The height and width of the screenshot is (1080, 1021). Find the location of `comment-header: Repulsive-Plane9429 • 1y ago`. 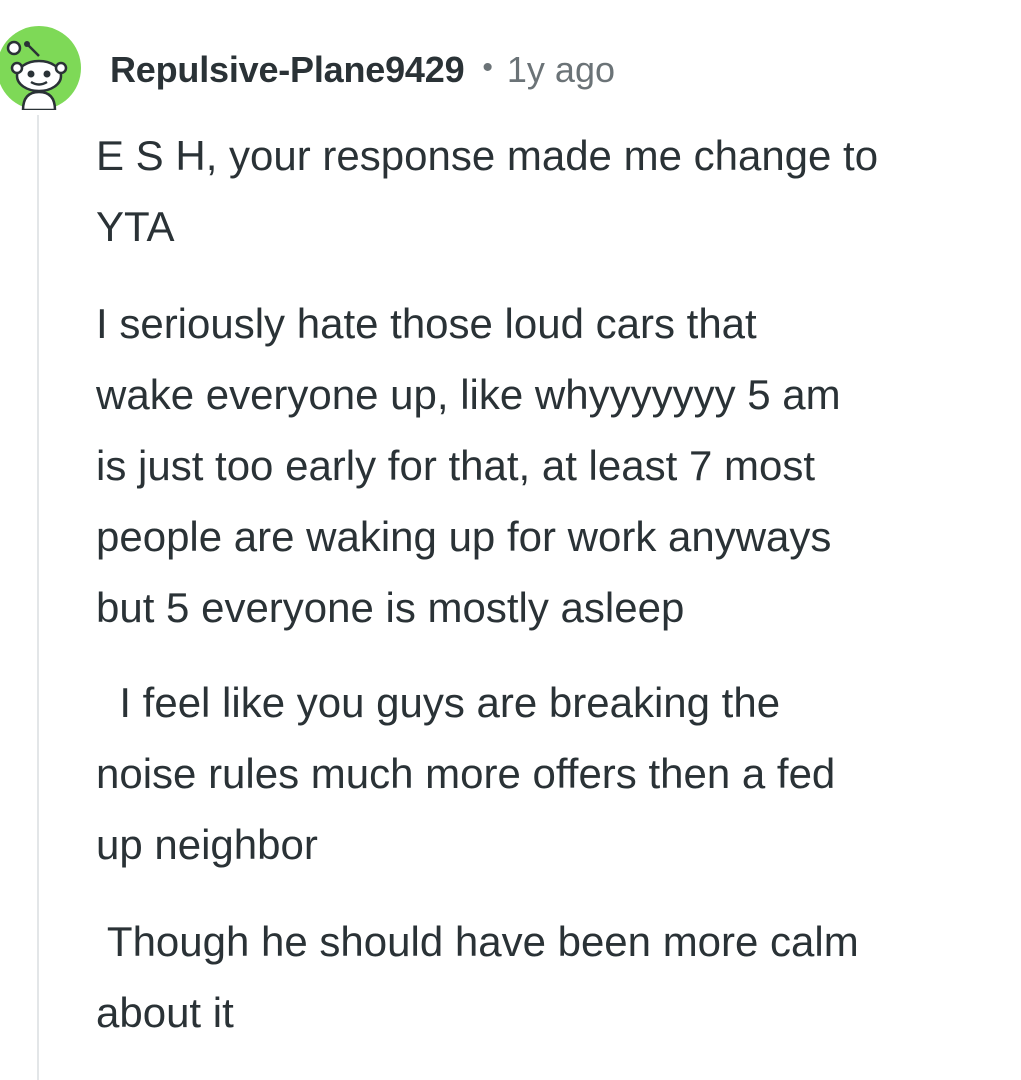

comment-header: Repulsive-Plane9429 • 1y ago is located at coordinates (362, 70).